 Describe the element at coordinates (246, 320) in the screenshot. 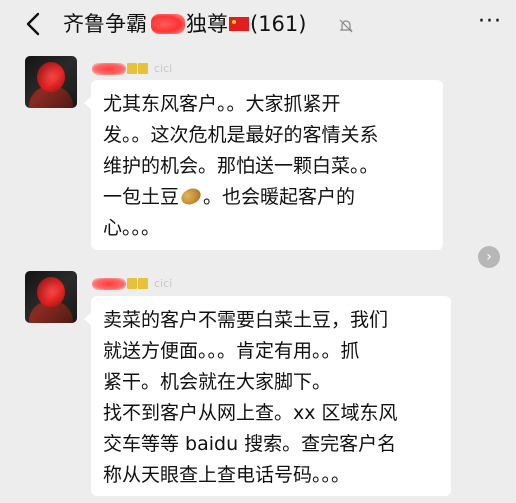

I see `message-line: 卖菜的客户不需要白菜土豆，我们` at that location.